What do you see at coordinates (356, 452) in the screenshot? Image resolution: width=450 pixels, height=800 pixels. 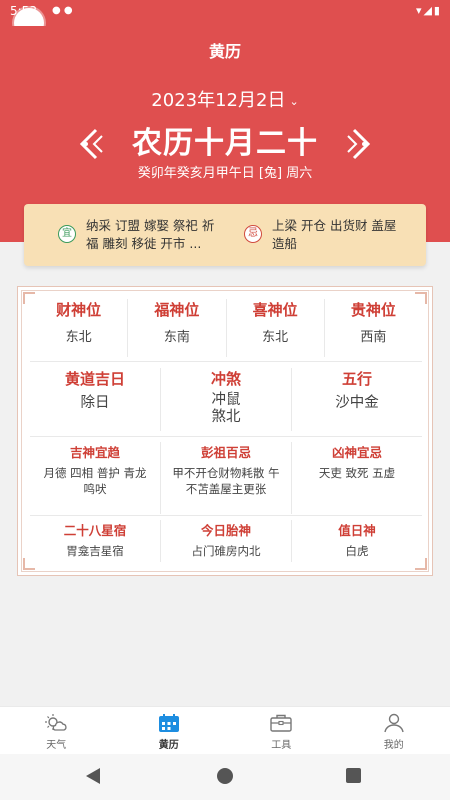 I see `spirits-label: 凶神宜忌` at bounding box center [356, 452].